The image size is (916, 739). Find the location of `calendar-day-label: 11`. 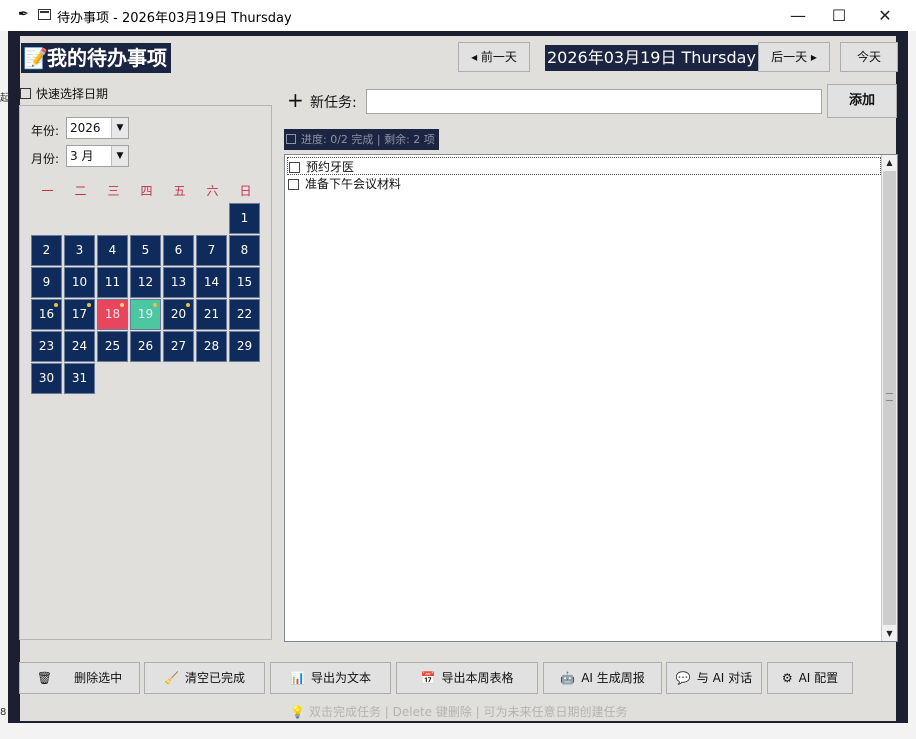

calendar-day-label: 11 is located at coordinates (112, 282).